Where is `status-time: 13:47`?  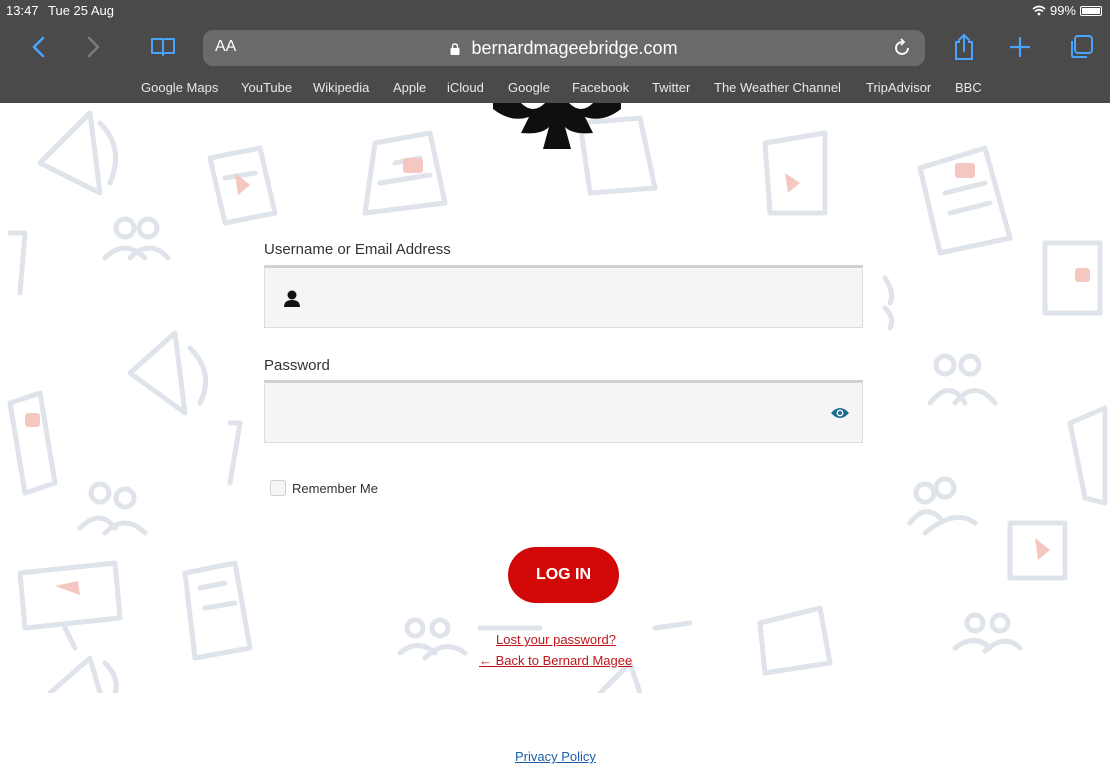 status-time: 13:47 is located at coordinates (22, 10).